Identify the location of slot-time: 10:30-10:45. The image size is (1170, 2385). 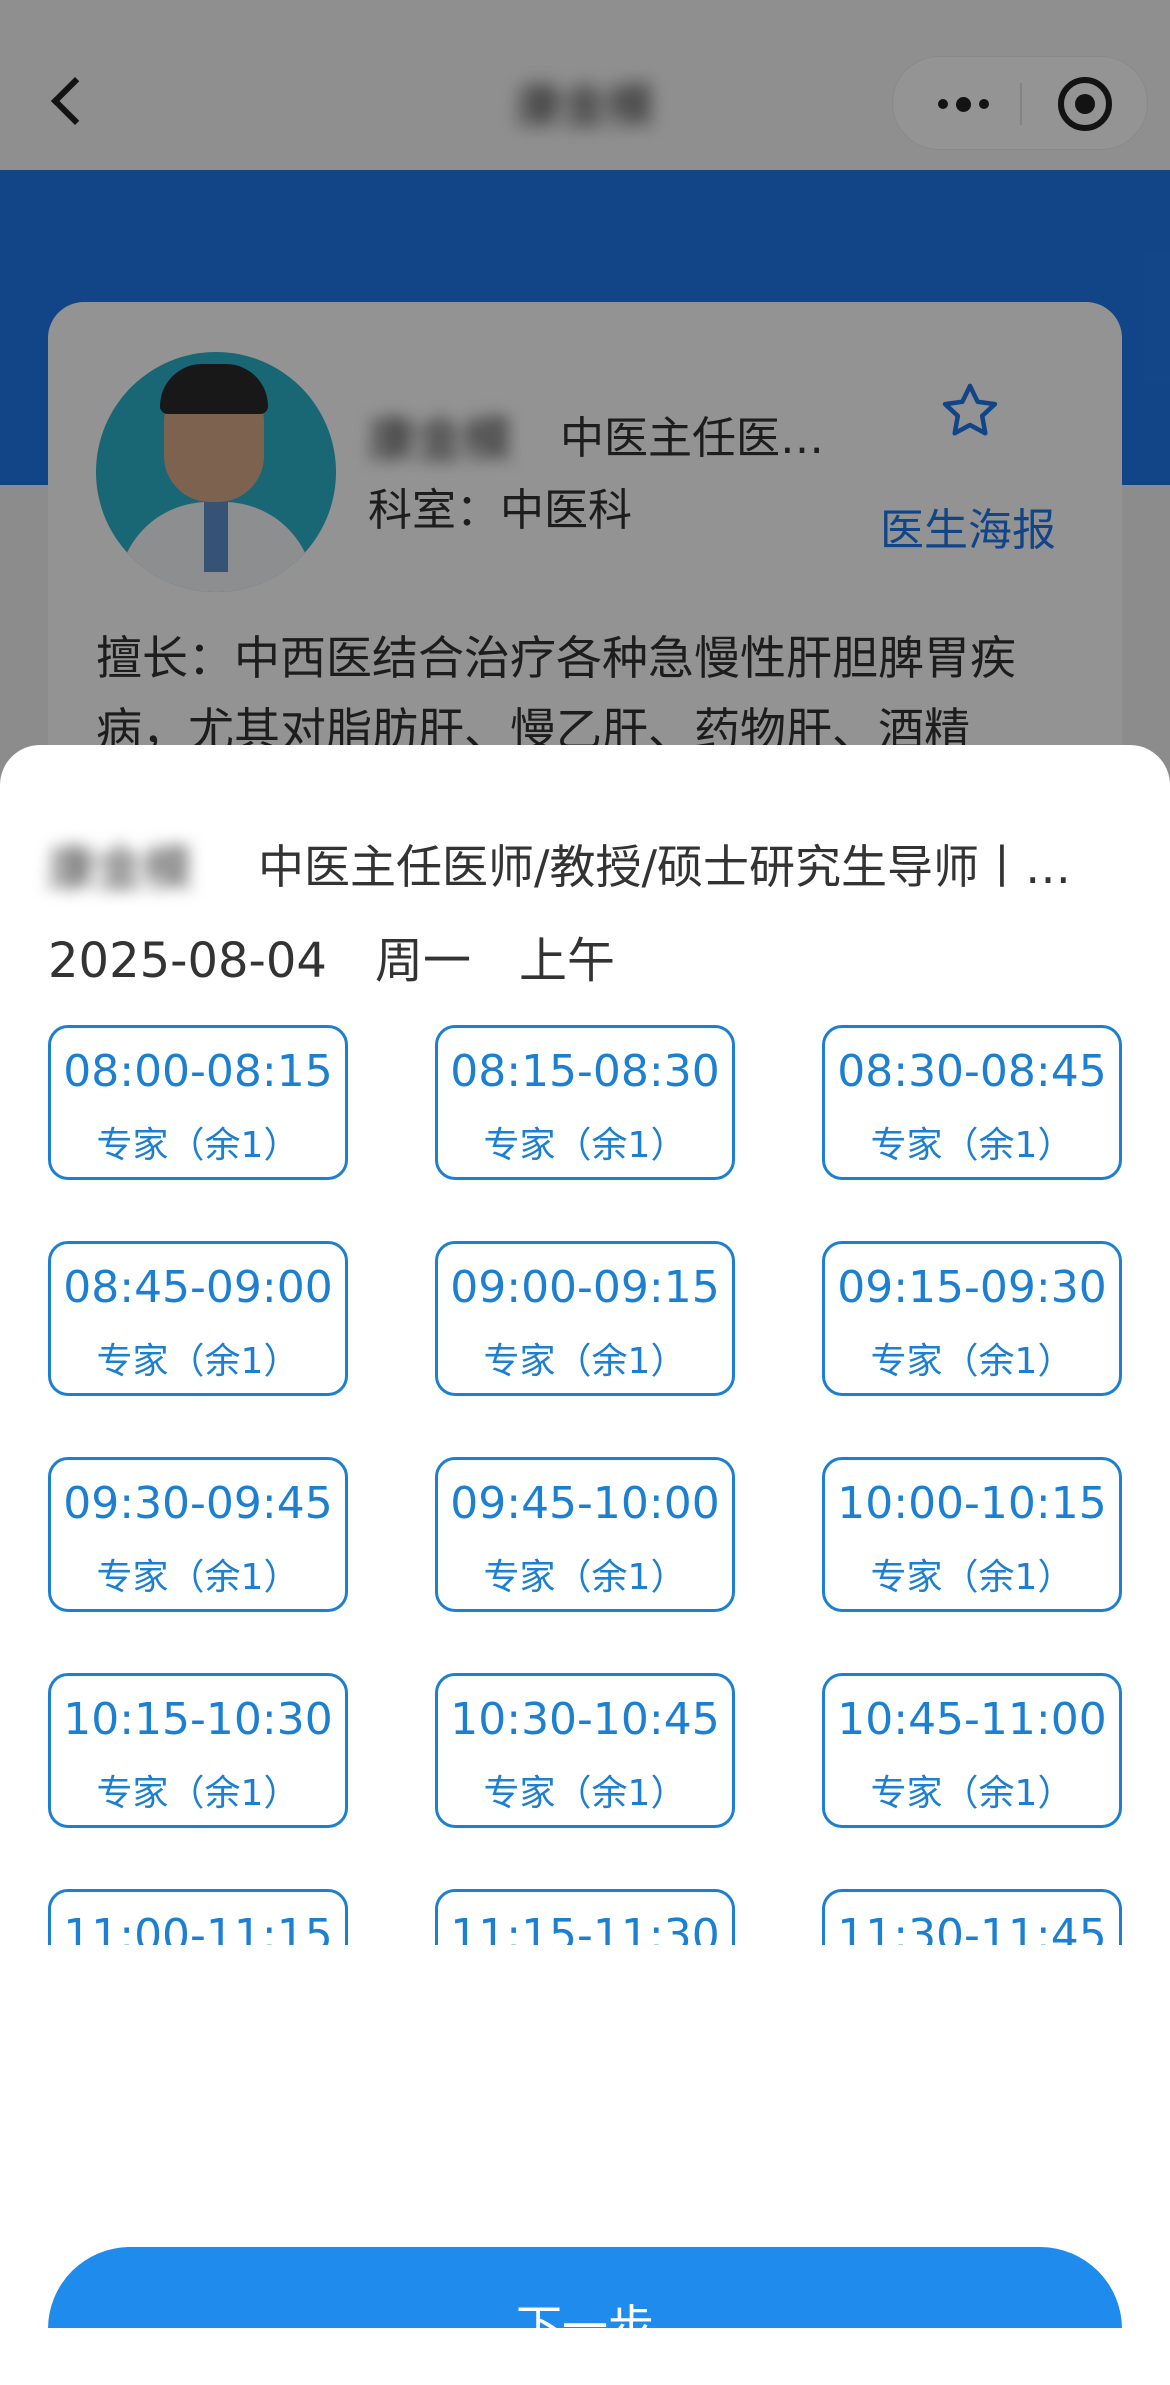
(585, 1719).